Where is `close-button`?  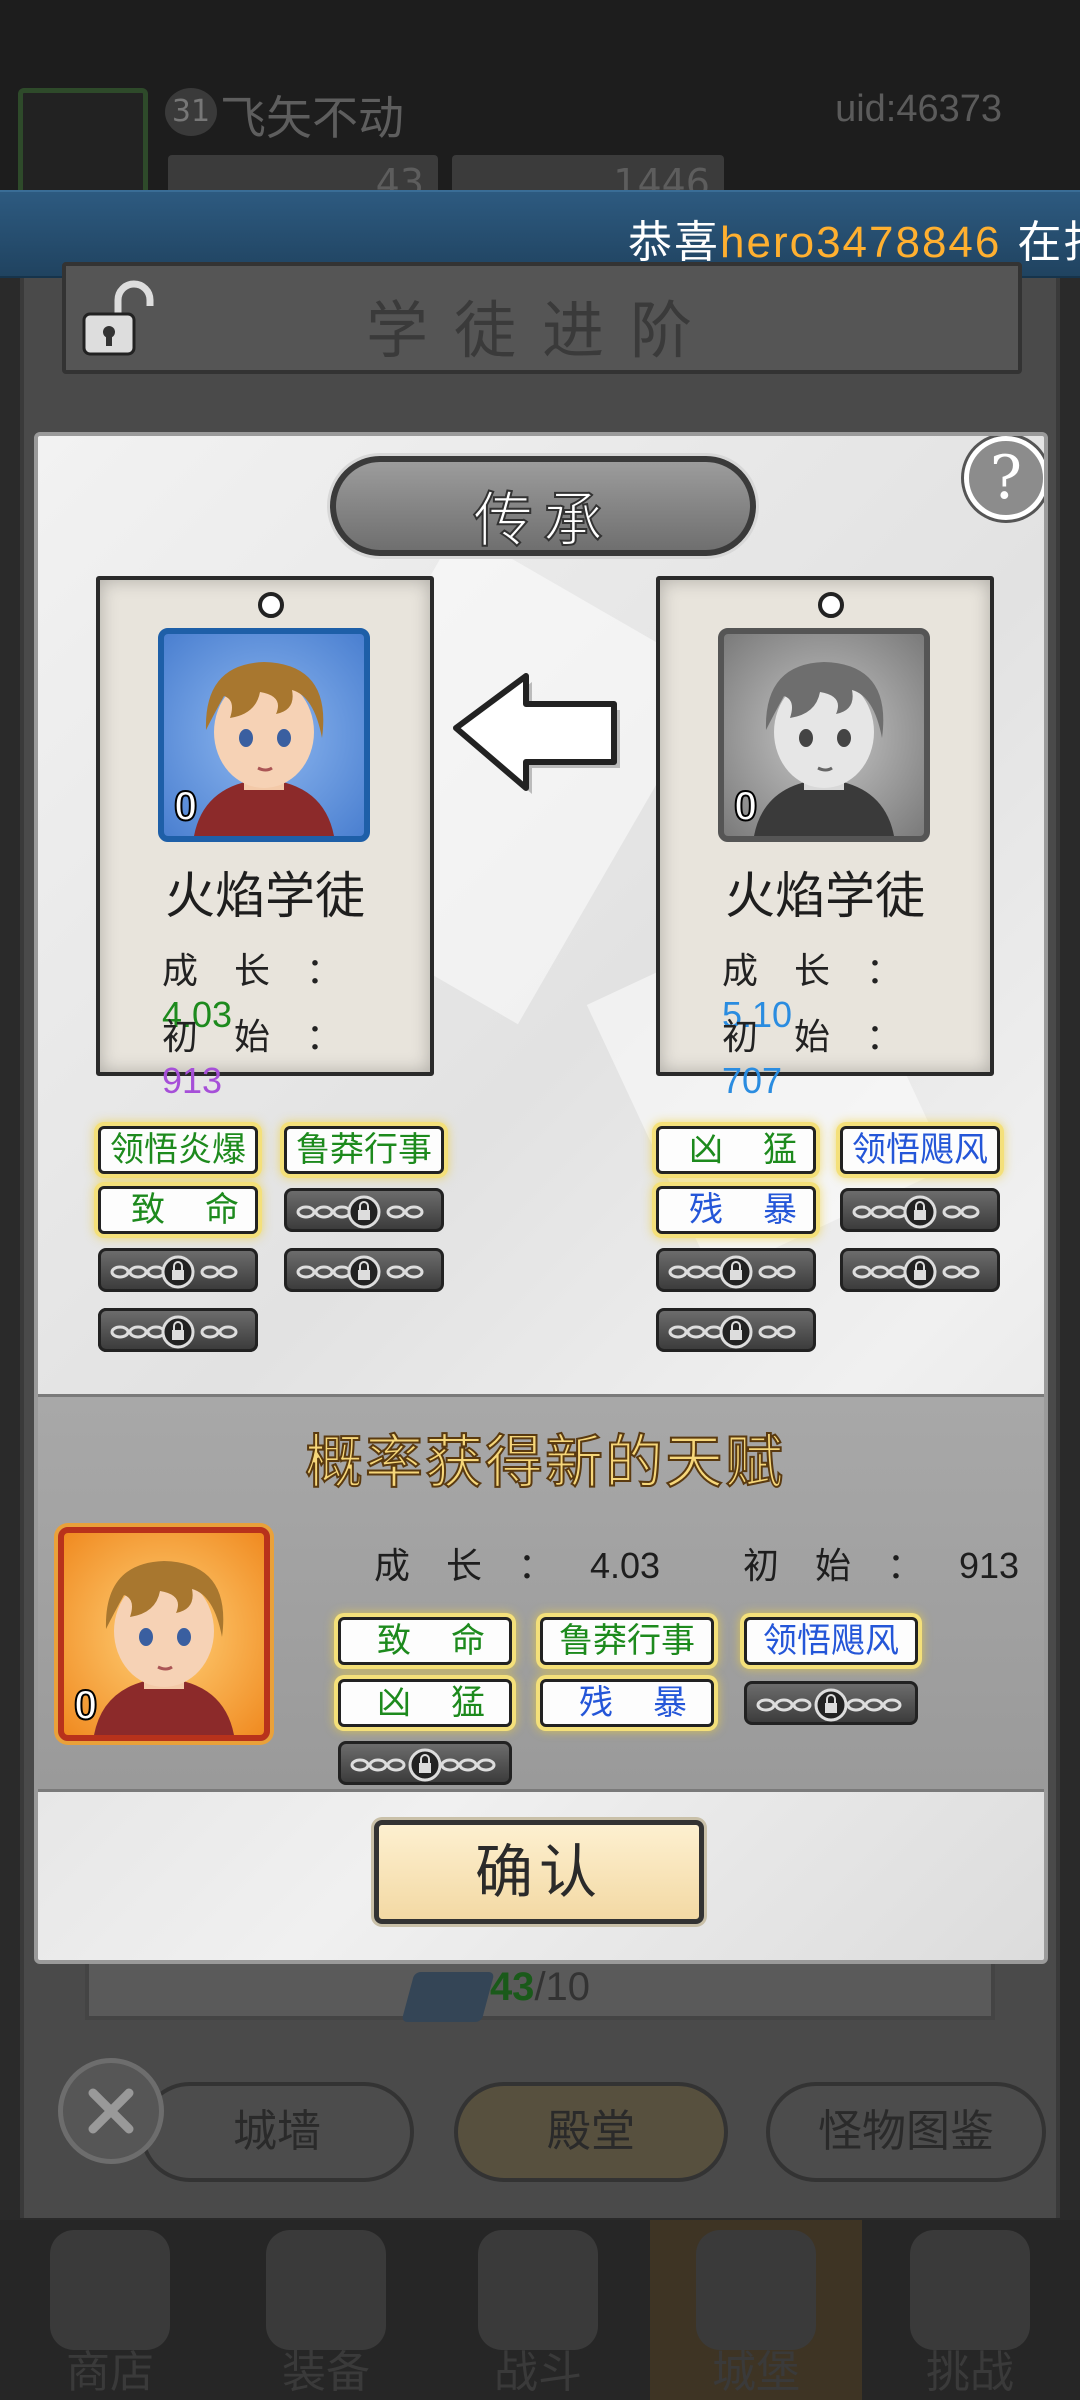
close-button is located at coordinates (111, 2111).